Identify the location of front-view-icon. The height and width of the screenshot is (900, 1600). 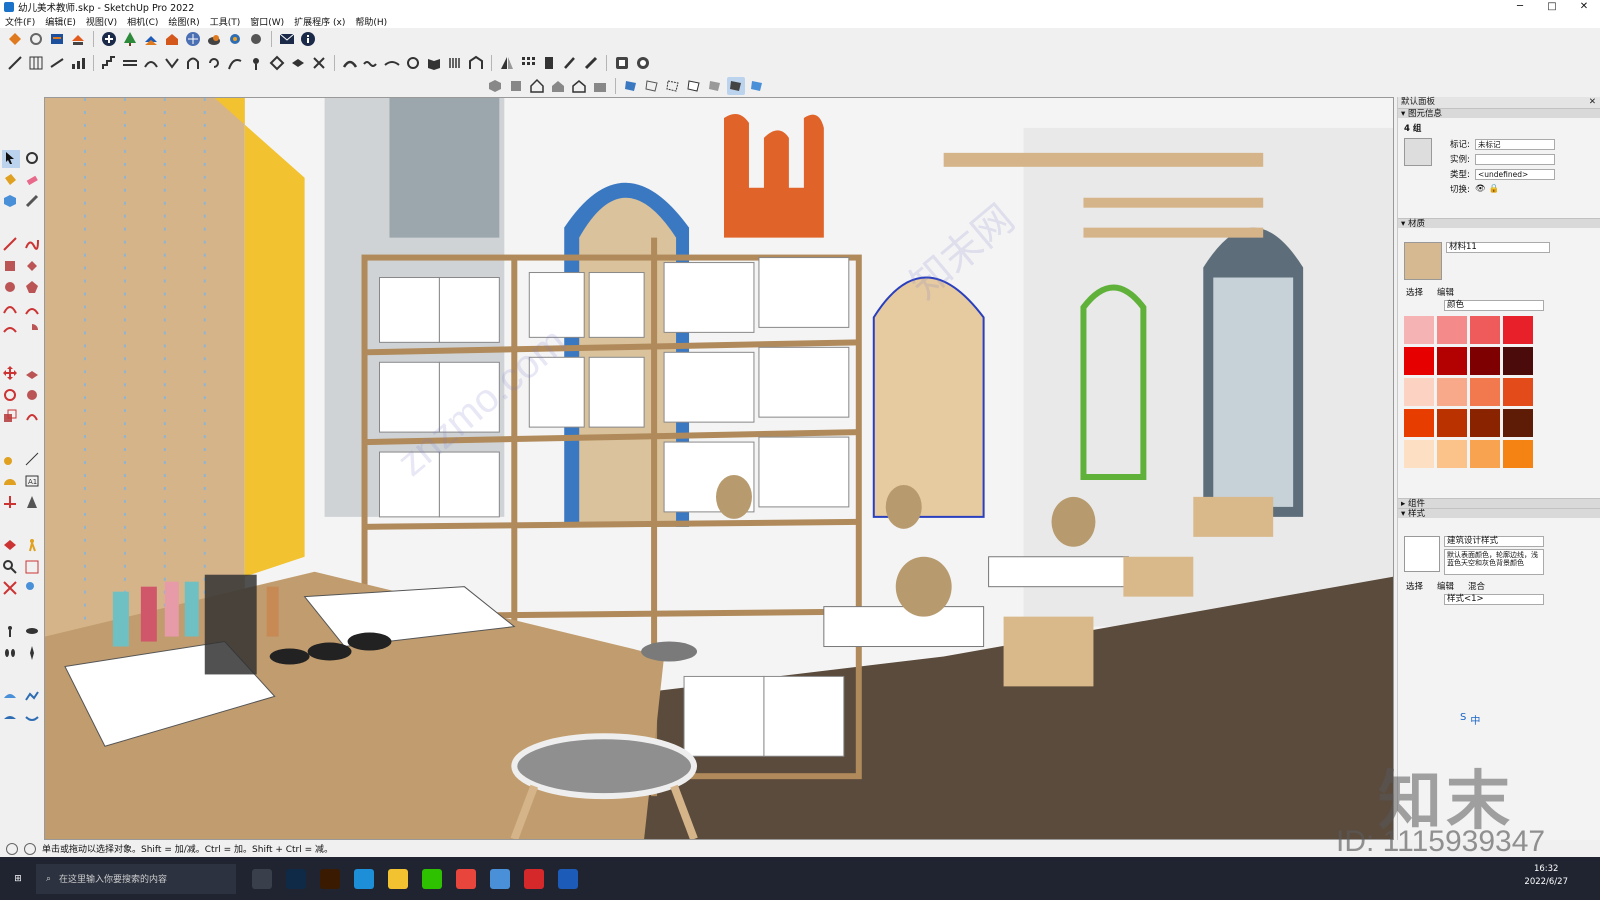
(537, 86).